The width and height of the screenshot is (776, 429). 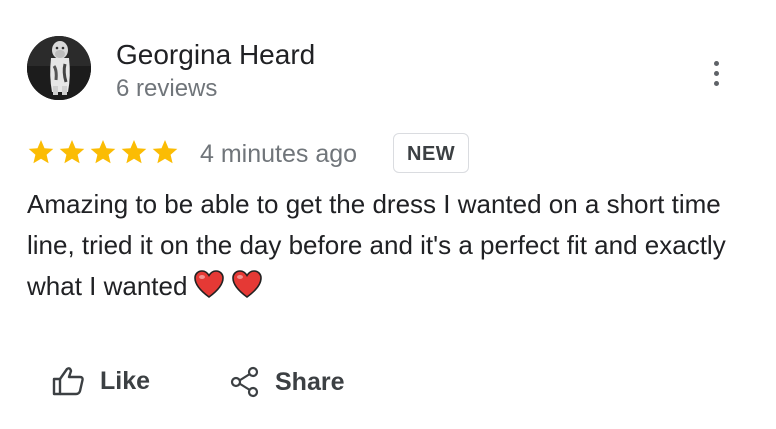 I want to click on author-name: Georgina Heard, so click(x=215, y=55).